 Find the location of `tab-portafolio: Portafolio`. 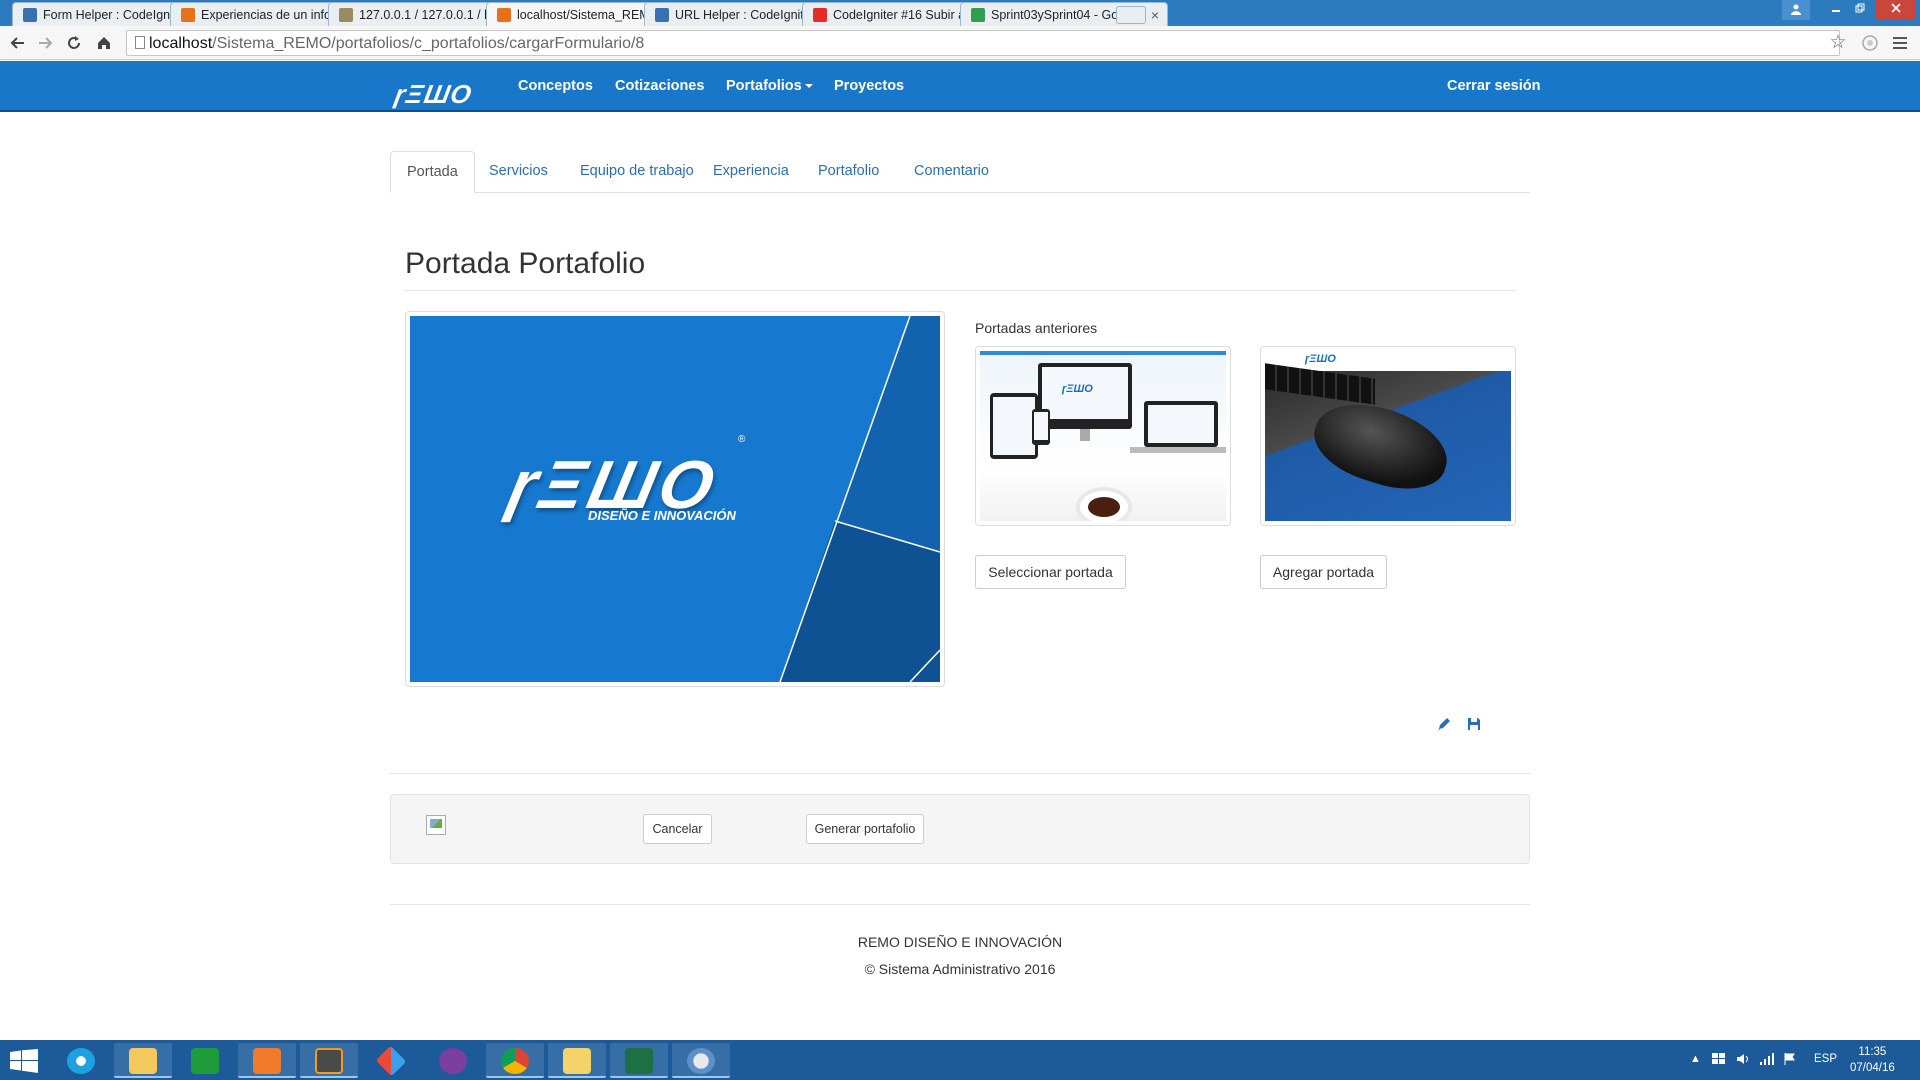

tab-portafolio: Portafolio is located at coordinates (848, 172).